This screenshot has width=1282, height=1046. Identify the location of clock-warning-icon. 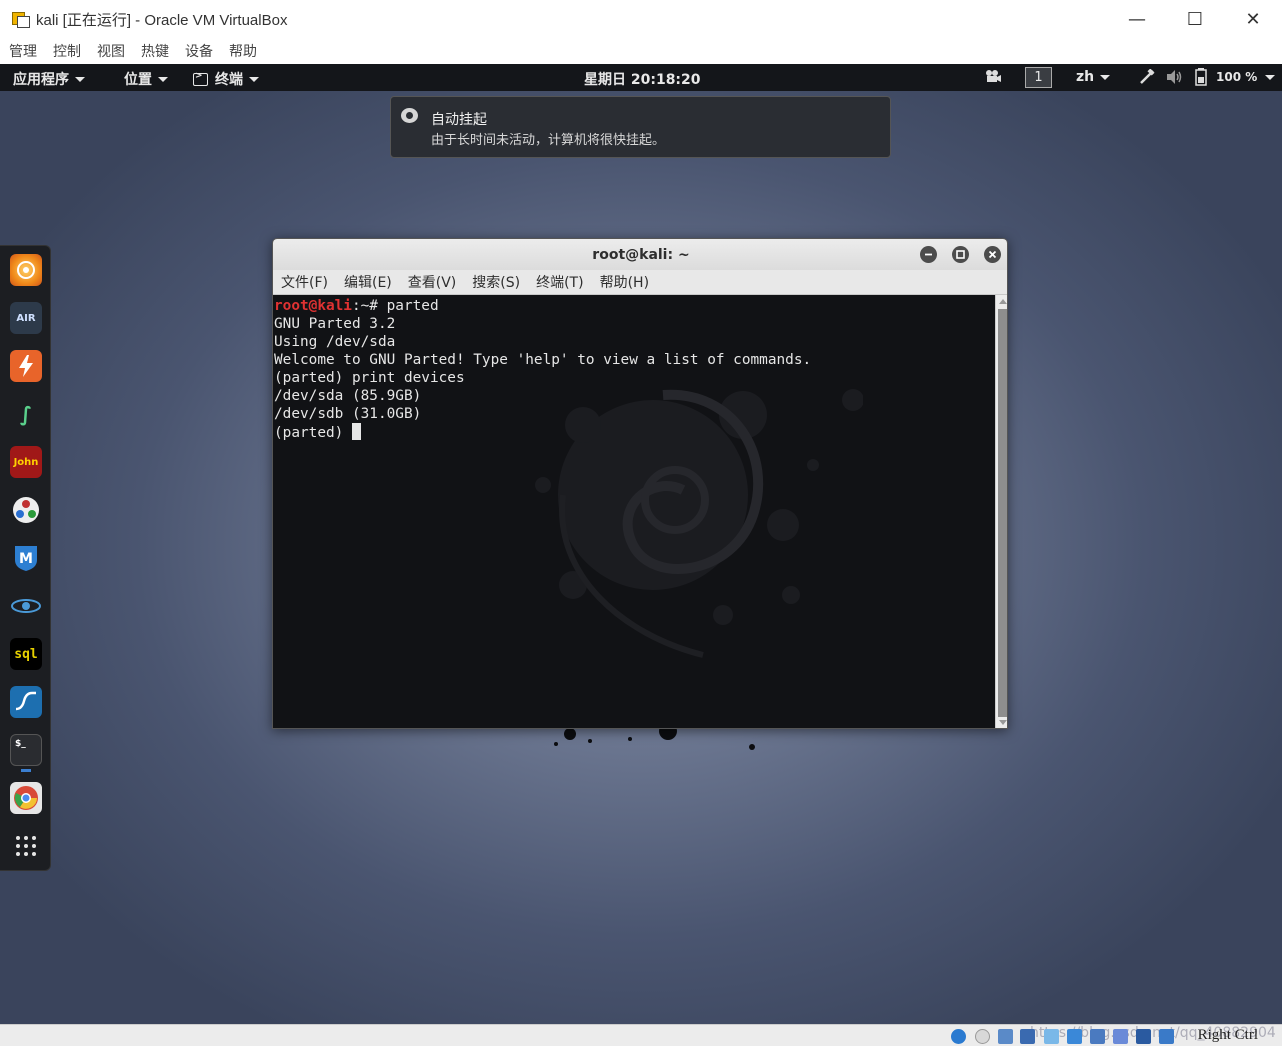
(409, 115).